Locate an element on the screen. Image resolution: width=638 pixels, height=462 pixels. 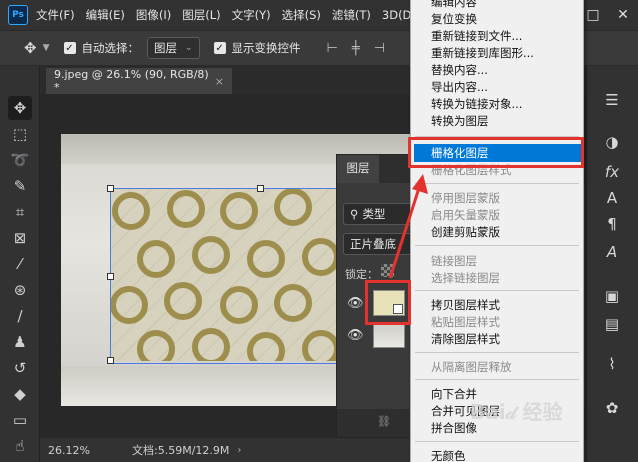
character-icon: A is located at coordinates (612, 198).